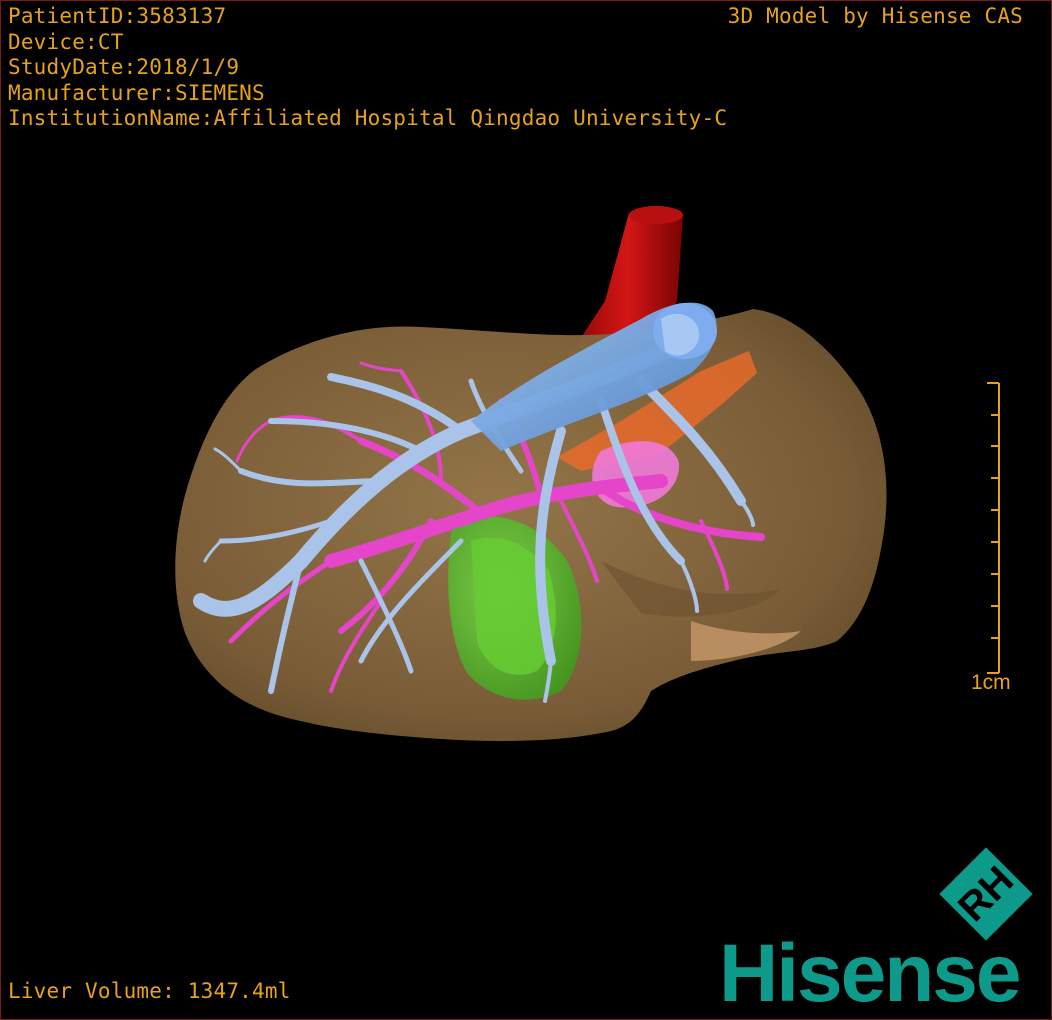 This screenshot has height=1020, width=1052. What do you see at coordinates (149, 991) in the screenshot?
I see `liver-volume: Liver Volume: 1347.4ml` at bounding box center [149, 991].